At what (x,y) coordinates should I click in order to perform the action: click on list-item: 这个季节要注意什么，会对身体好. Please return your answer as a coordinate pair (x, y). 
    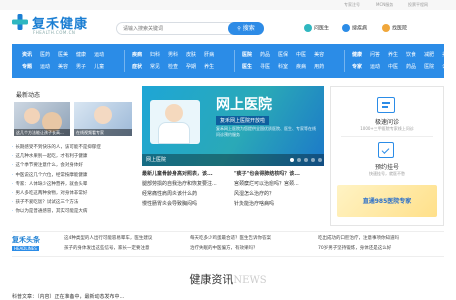
    Looking at the image, I should click on (74, 166).